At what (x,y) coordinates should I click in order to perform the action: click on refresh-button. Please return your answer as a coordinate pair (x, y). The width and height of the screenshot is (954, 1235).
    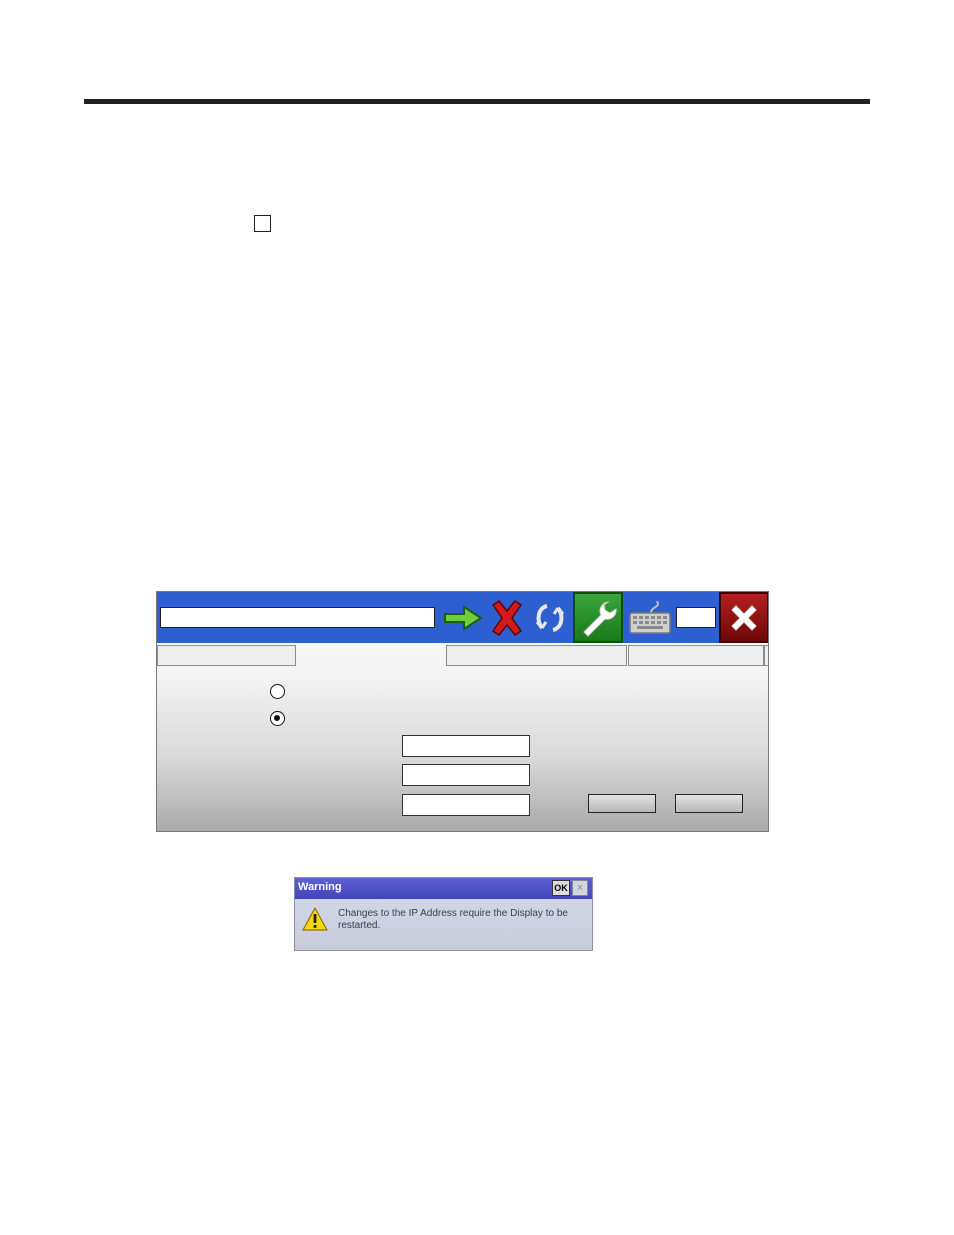
    Looking at the image, I should click on (550, 617).